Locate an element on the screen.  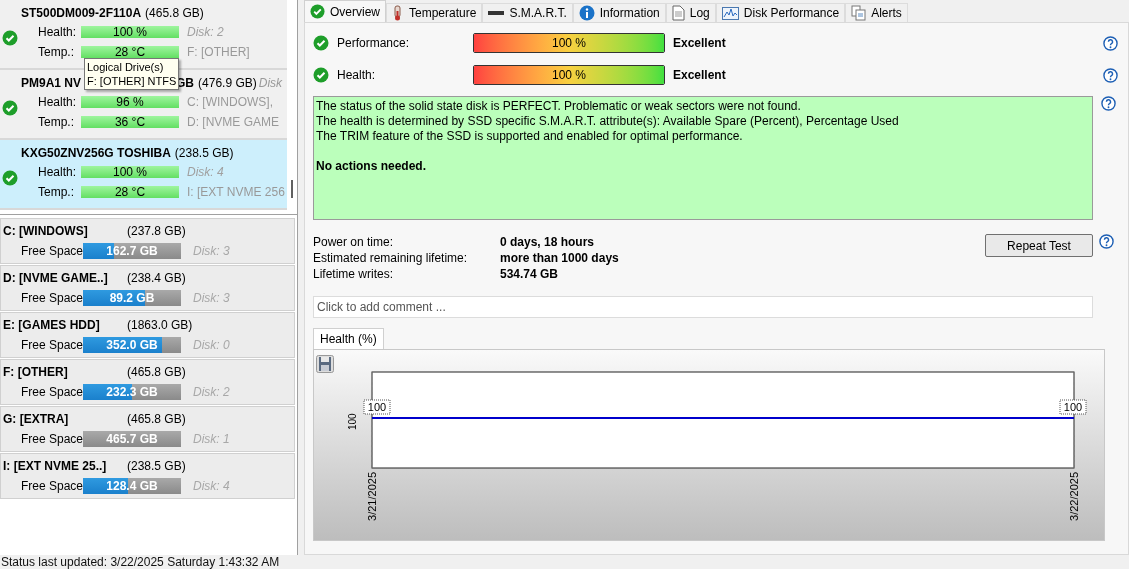
free-space-bar: 465.7 GB is located at coordinates (132, 439).